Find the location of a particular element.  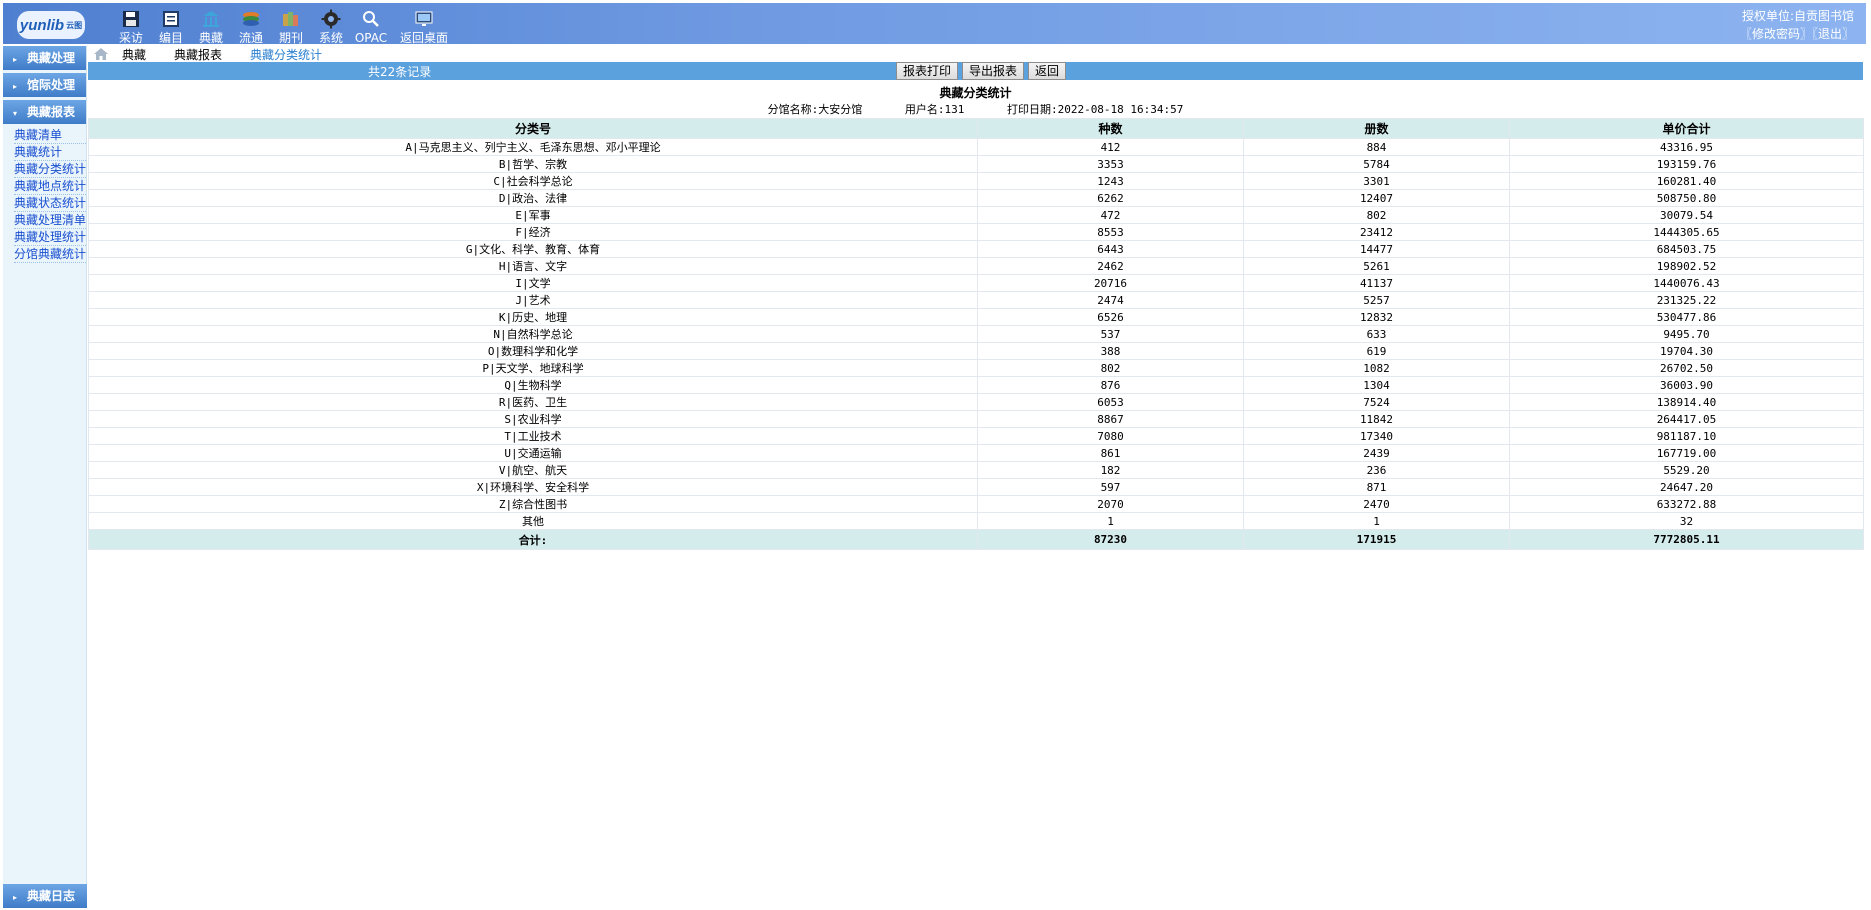

sidebar-link-status-stats: 典藏状态统计 is located at coordinates (50, 203).